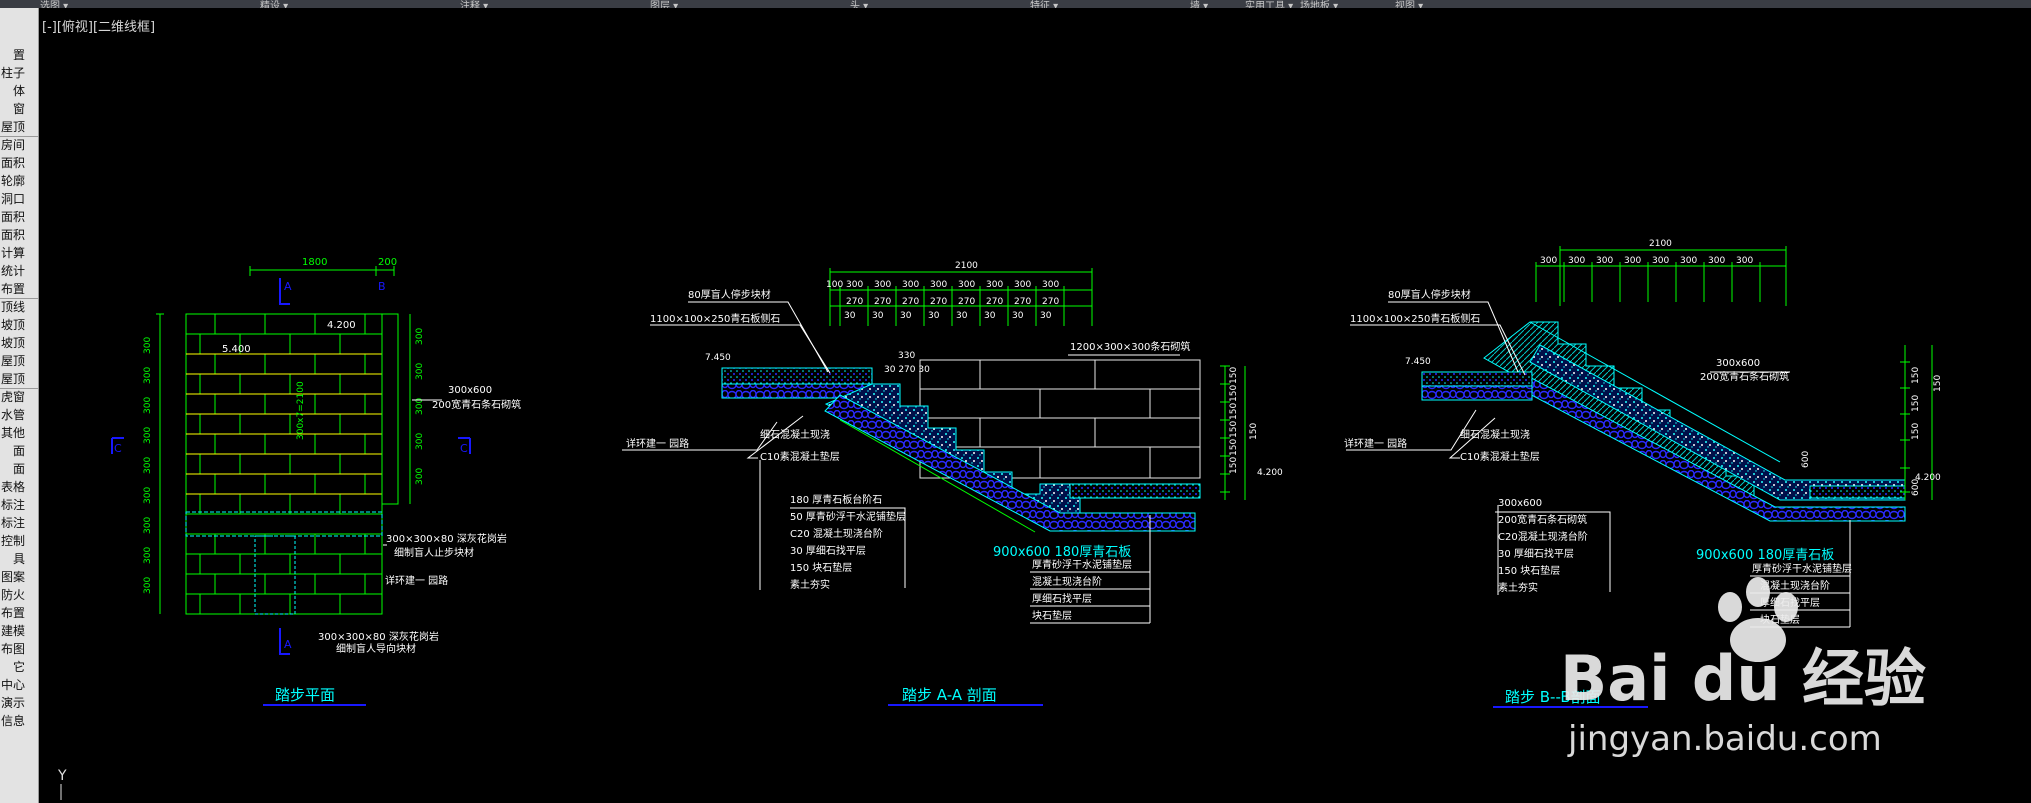  Describe the element at coordinates (1536, 553) in the screenshot. I see `bb-layer-4: 30 厚细石找平层` at that location.